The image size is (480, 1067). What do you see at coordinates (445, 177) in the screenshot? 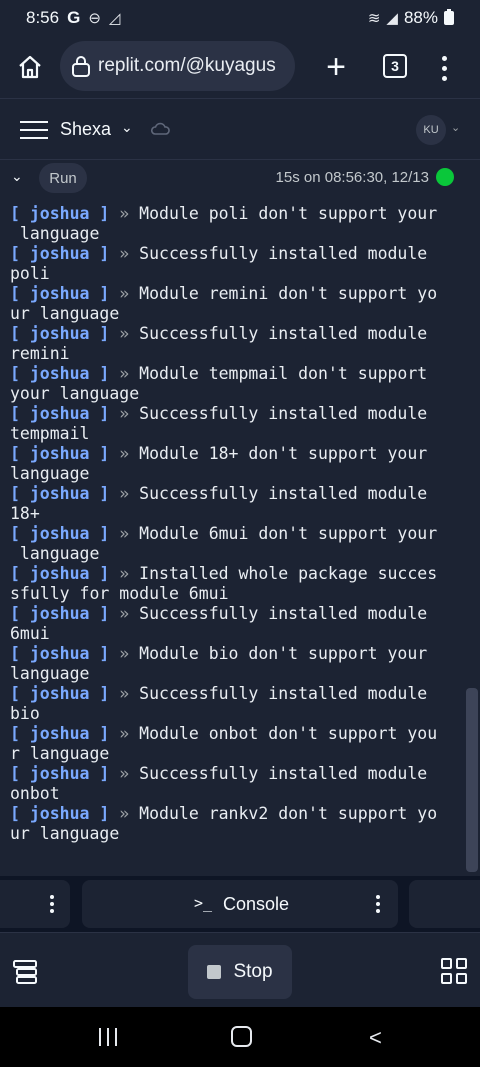
I see `status-indicator` at bounding box center [445, 177].